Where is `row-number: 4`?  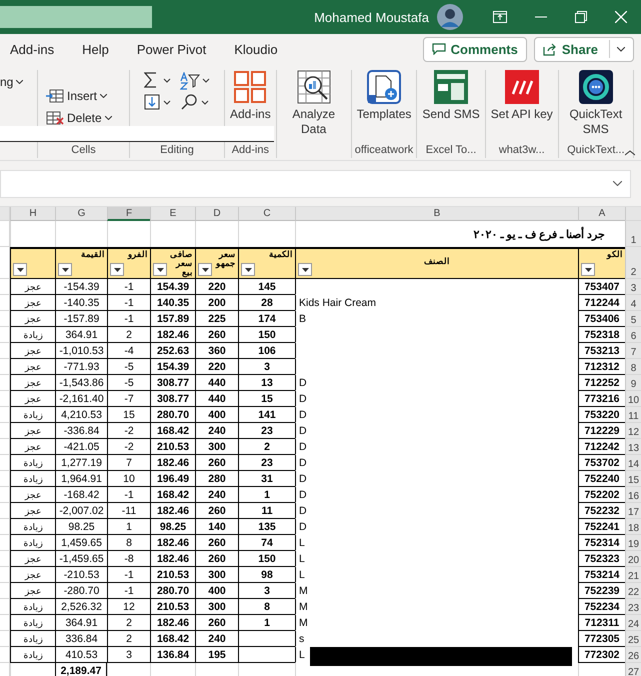 row-number: 4 is located at coordinates (633, 303).